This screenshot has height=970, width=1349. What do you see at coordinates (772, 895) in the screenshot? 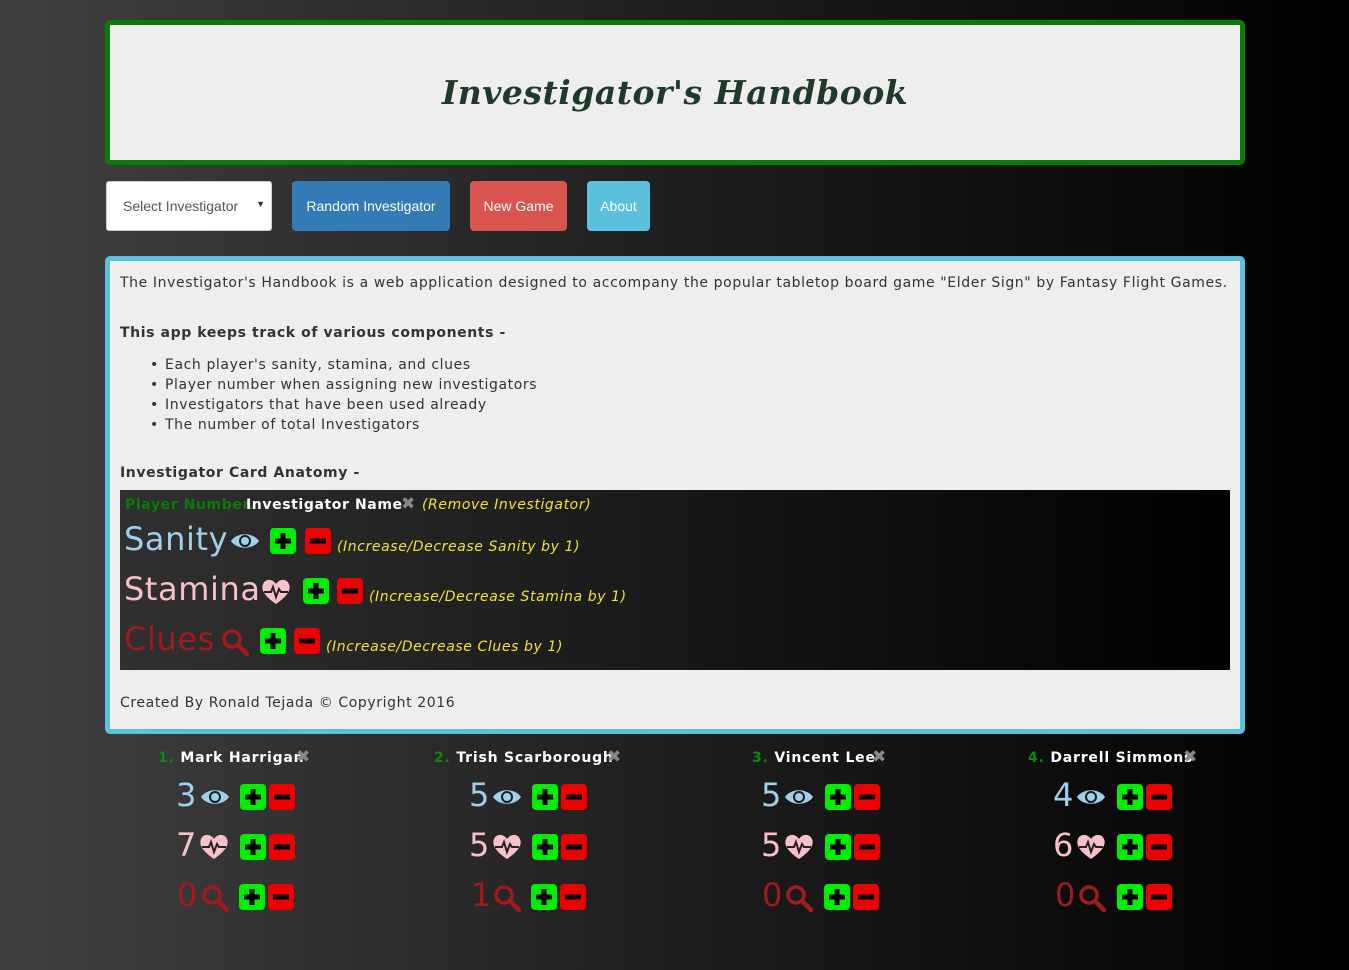
I see `clues-value: 0` at bounding box center [772, 895].